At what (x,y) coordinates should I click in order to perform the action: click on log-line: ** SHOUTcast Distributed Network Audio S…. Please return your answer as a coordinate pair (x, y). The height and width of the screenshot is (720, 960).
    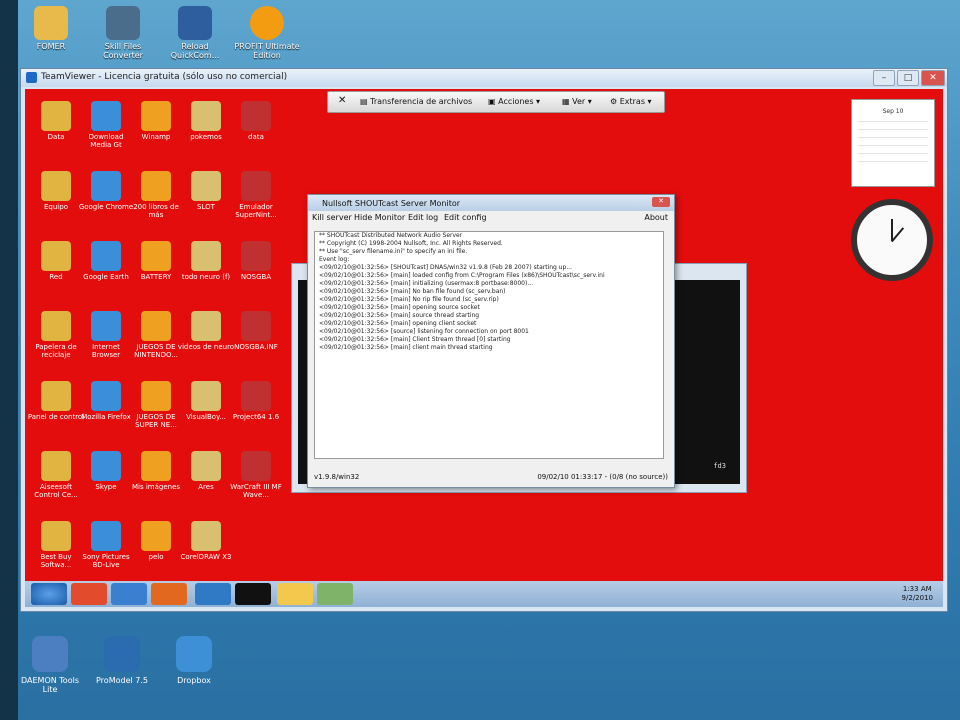
    Looking at the image, I should click on (391, 235).